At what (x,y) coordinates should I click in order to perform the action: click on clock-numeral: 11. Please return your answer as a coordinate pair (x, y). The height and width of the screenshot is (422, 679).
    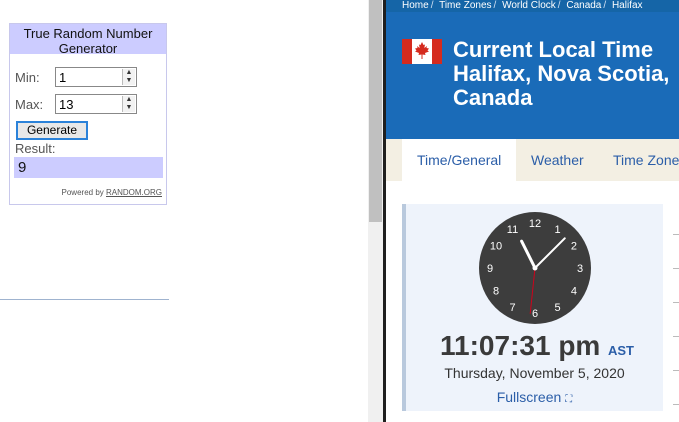
    Looking at the image, I should click on (512, 230).